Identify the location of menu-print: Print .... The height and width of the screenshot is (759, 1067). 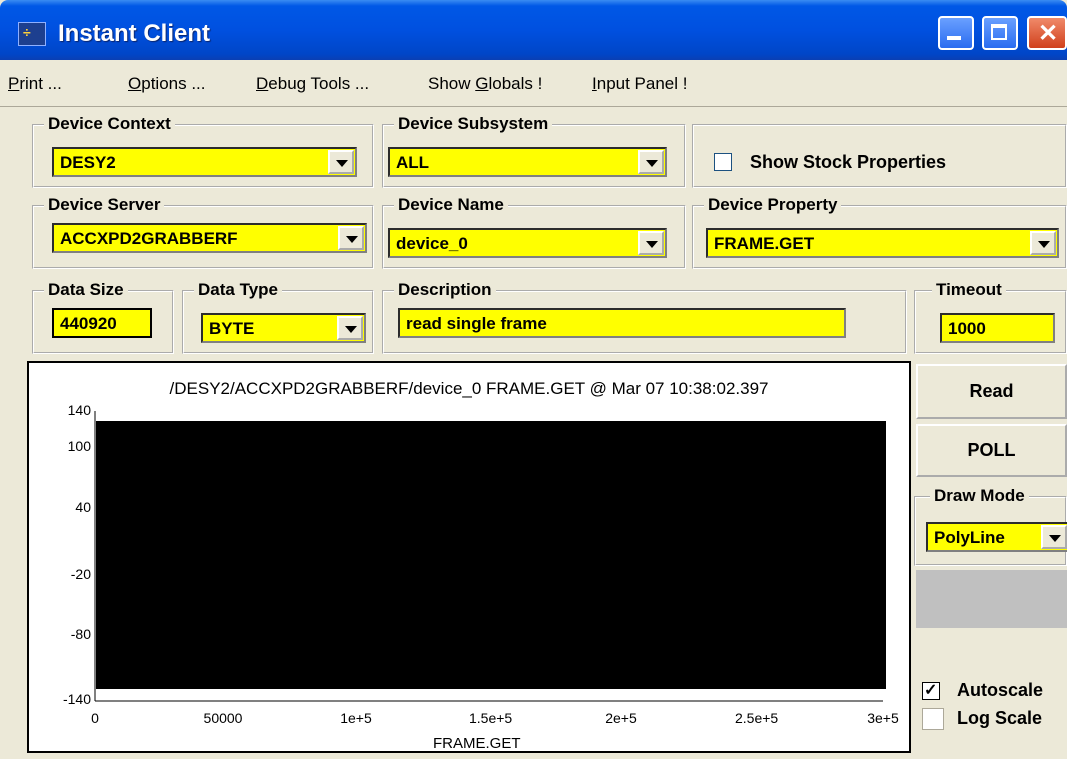
(35, 84).